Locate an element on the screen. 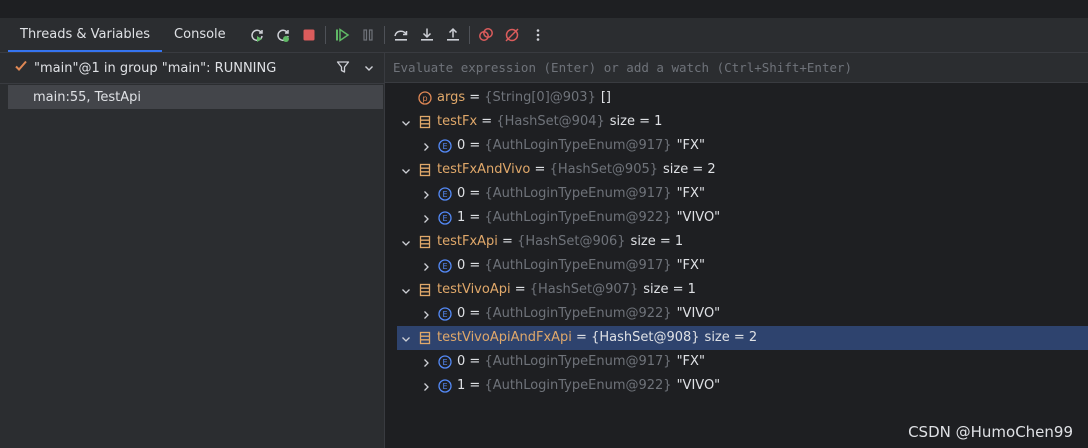 The image size is (1088, 448). variable-name: testFx is located at coordinates (457, 121).